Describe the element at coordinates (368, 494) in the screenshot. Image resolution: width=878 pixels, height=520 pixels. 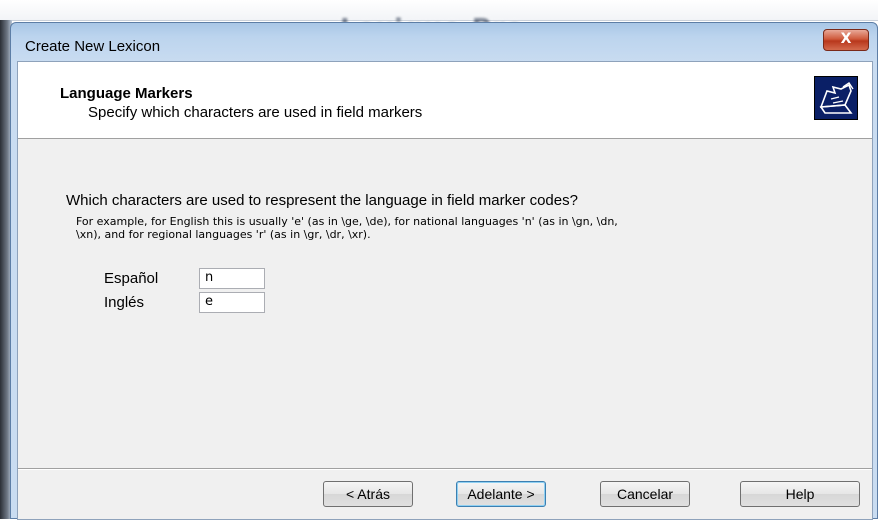
I see `back-button: < Atrás` at that location.